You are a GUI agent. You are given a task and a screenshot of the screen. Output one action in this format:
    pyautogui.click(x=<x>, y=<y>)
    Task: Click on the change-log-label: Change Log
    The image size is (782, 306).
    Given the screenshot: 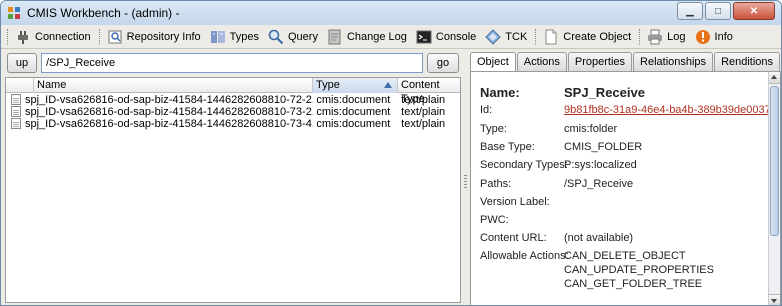 What is the action you would take?
    pyautogui.click(x=376, y=36)
    